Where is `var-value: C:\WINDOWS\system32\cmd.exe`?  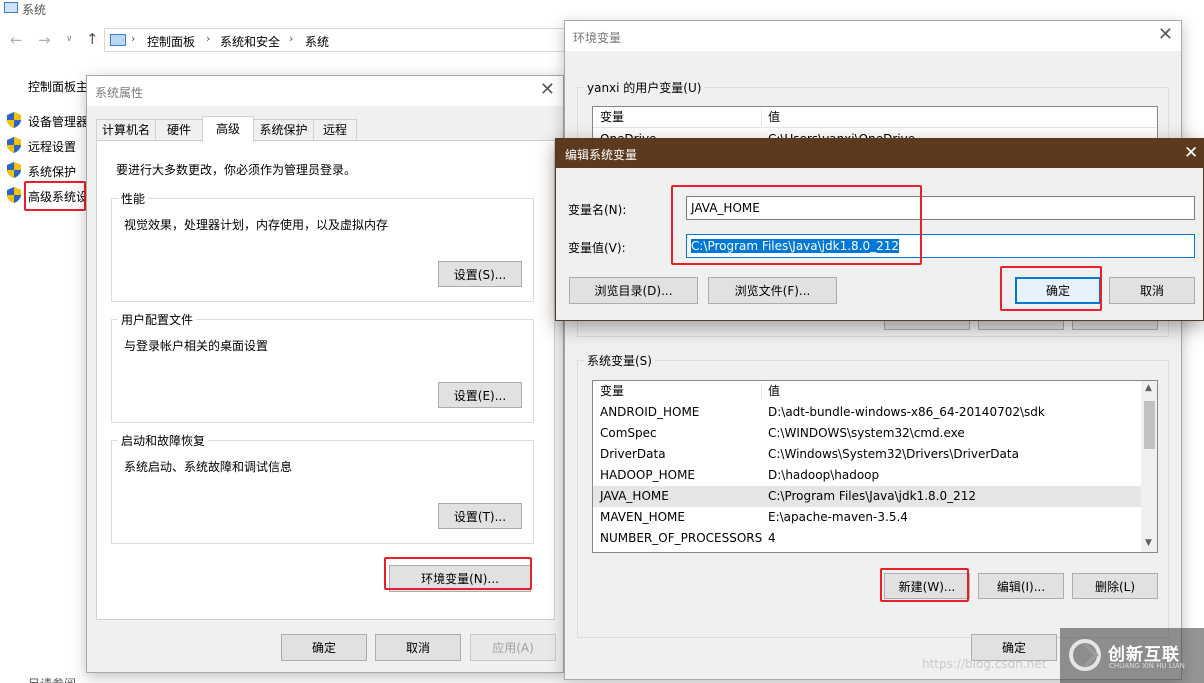
var-value: C:\WINDOWS\system32\cmd.exe is located at coordinates (866, 433).